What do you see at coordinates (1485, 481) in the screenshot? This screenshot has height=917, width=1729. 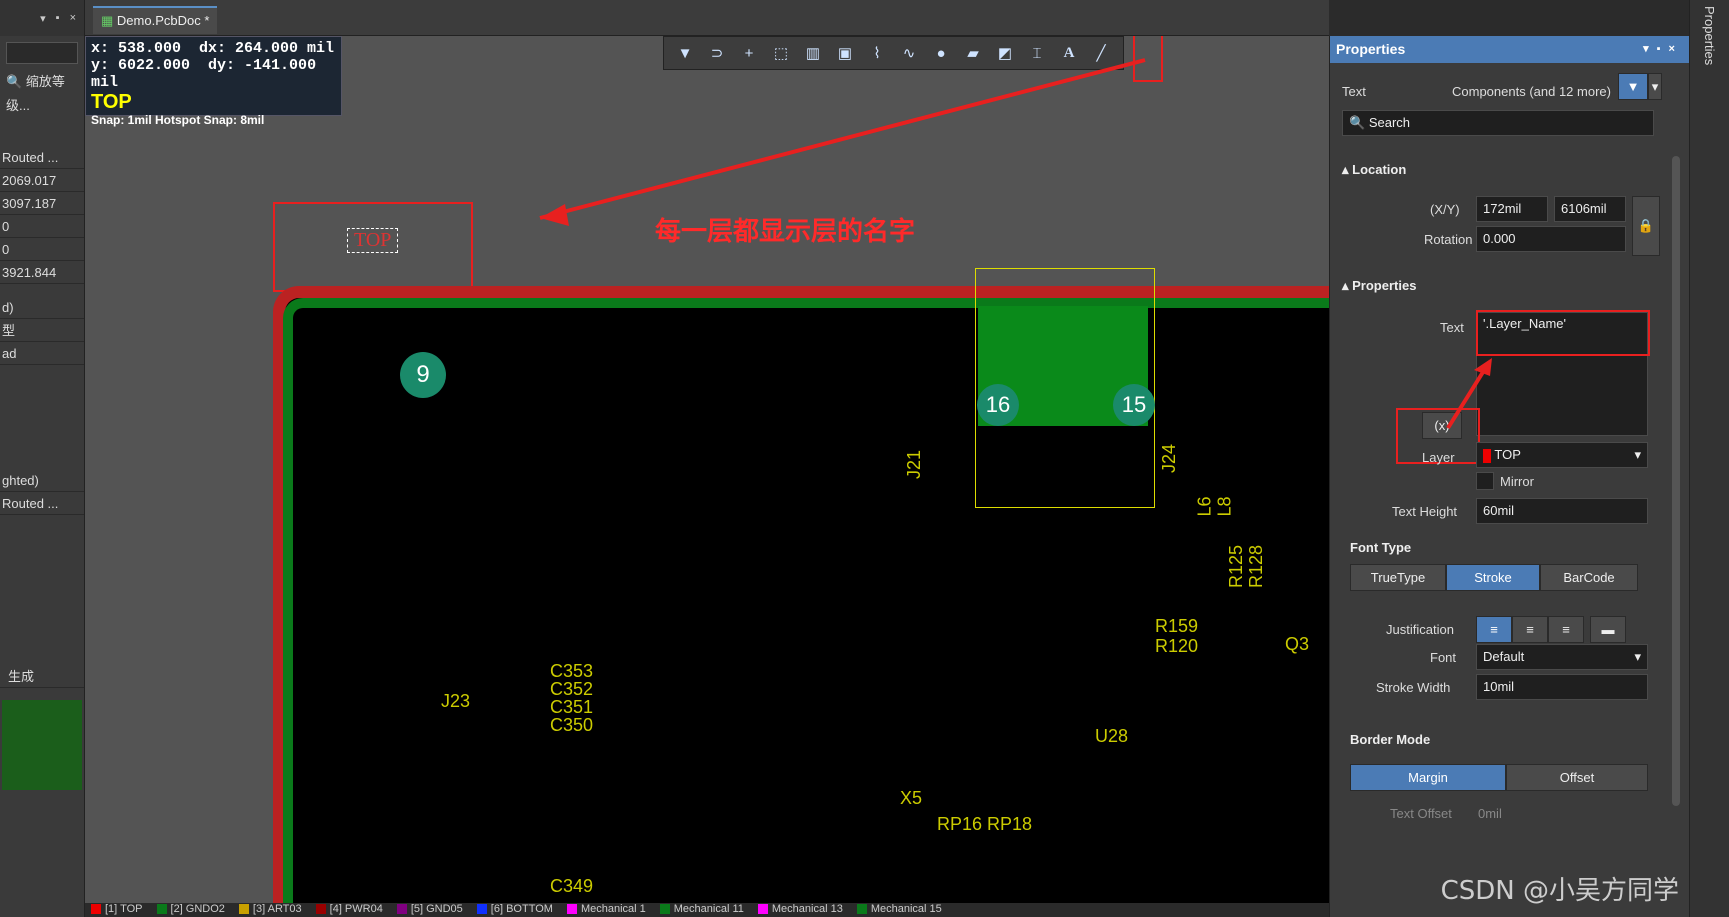 I see `mirror-checkbox` at bounding box center [1485, 481].